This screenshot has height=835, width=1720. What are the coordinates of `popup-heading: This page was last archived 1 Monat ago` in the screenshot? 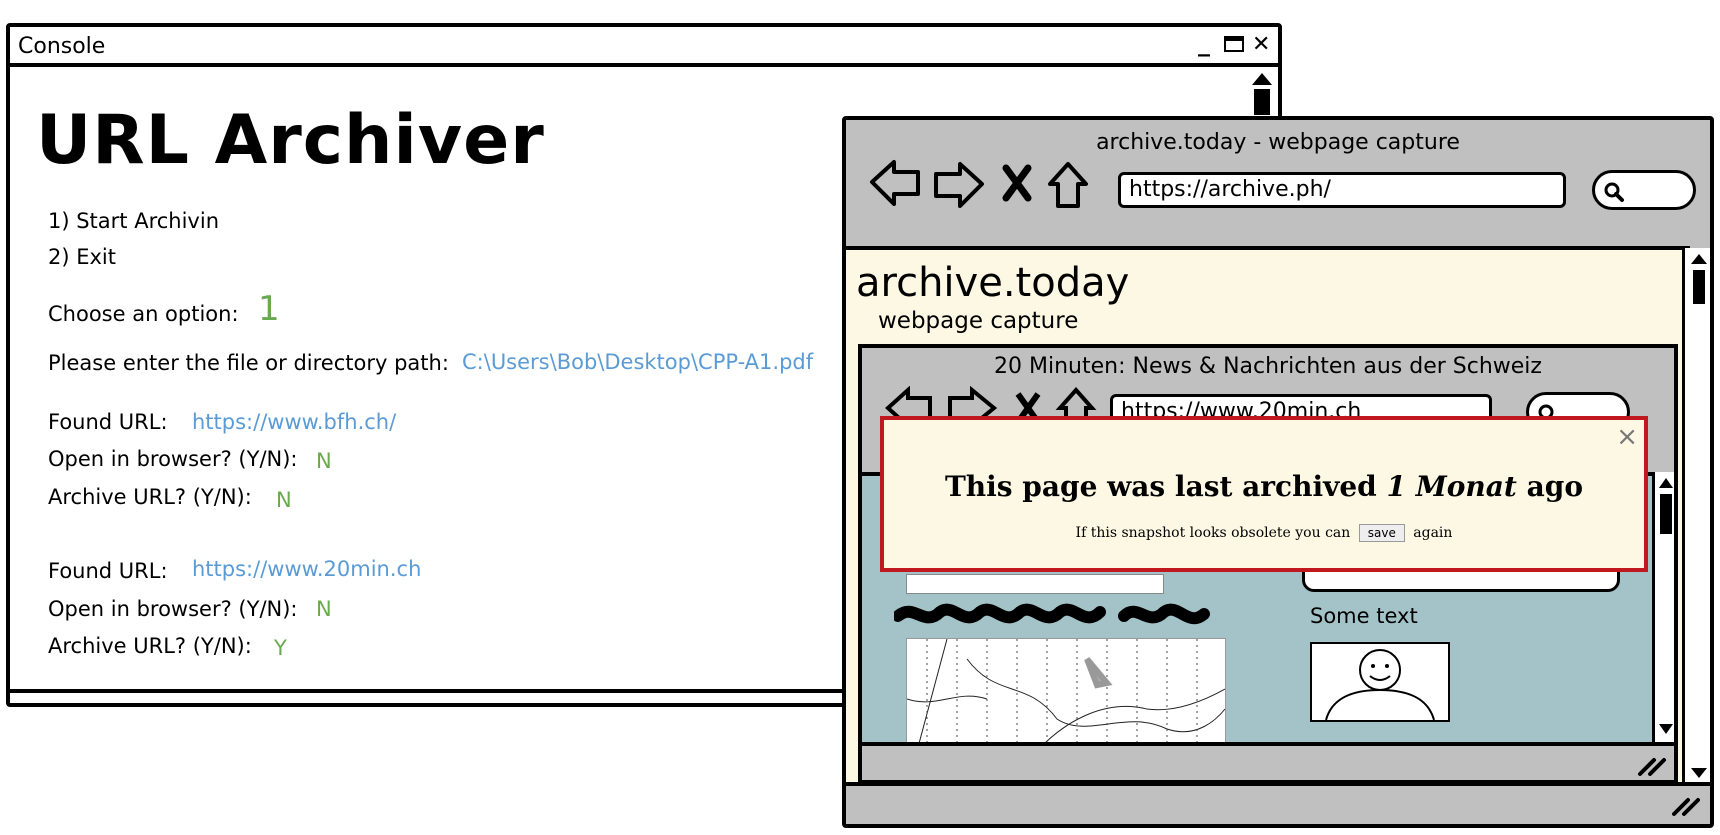 It's located at (1264, 486).